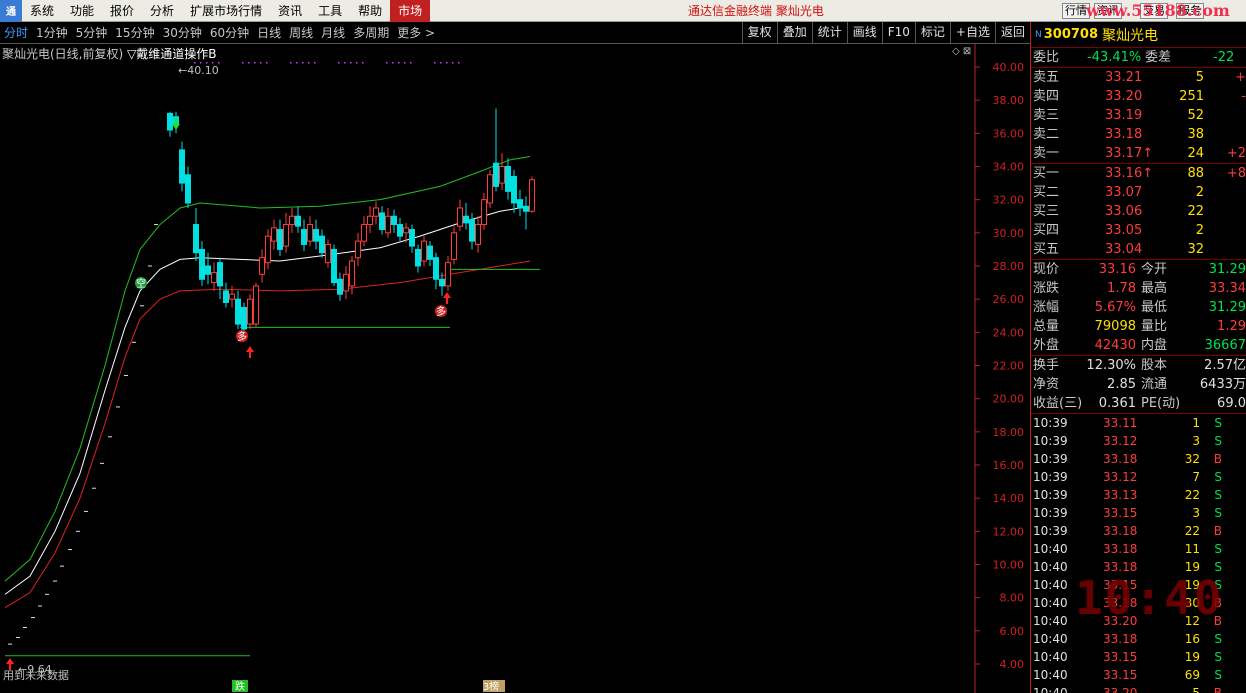 The height and width of the screenshot is (693, 1246). I want to click on tool-adjust: 复权, so click(759, 33).